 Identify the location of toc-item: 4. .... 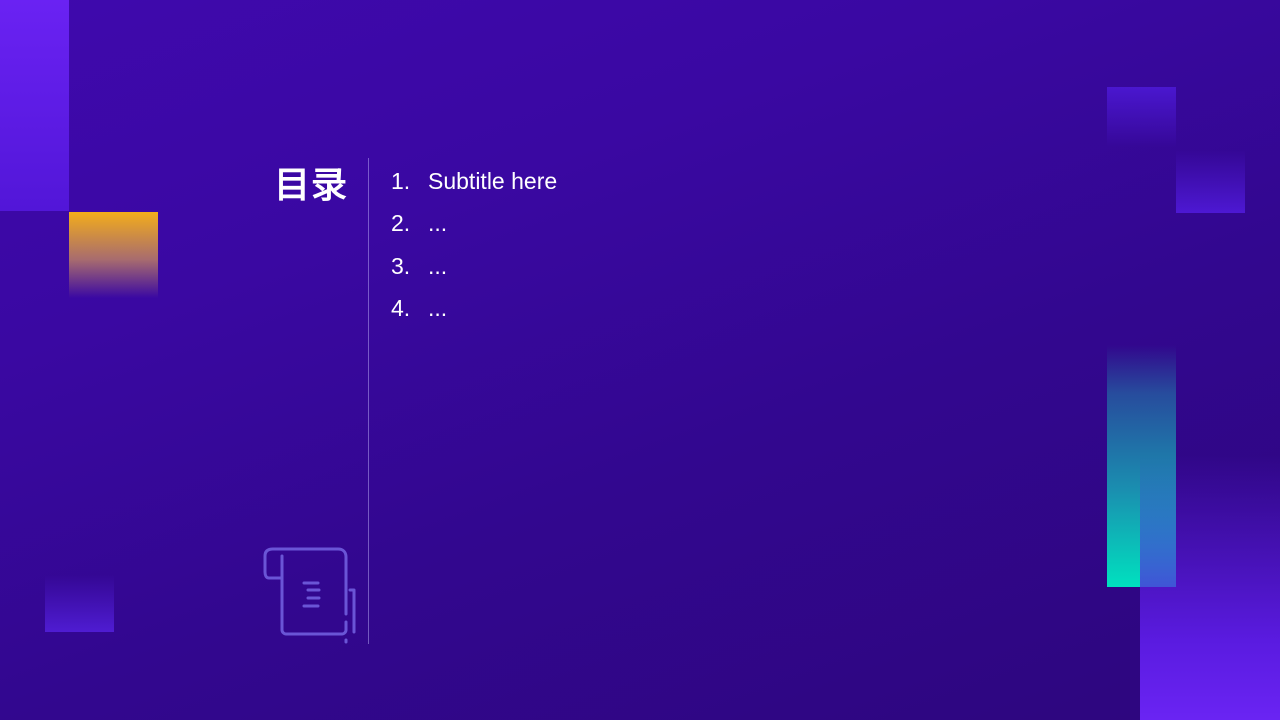
(474, 309).